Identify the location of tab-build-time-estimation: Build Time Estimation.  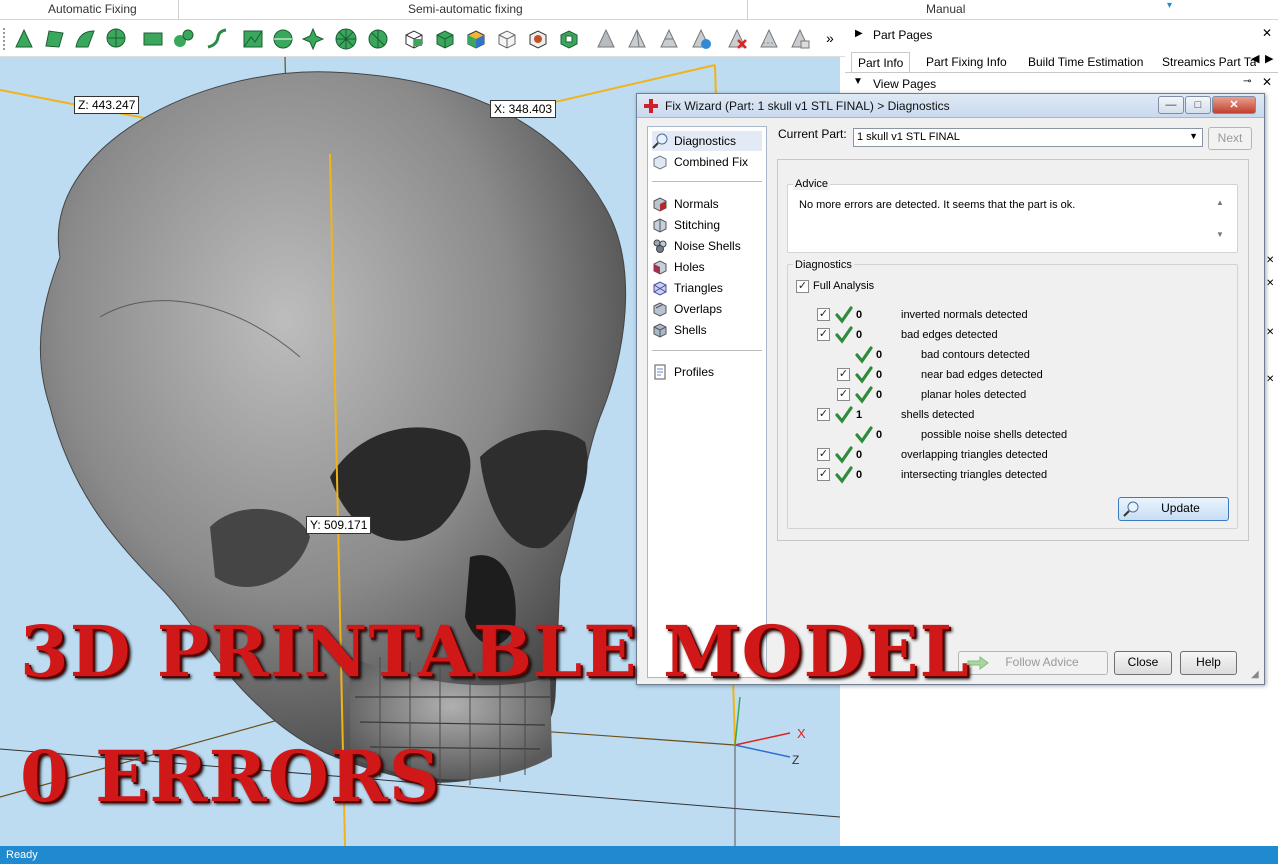
(1085, 62).